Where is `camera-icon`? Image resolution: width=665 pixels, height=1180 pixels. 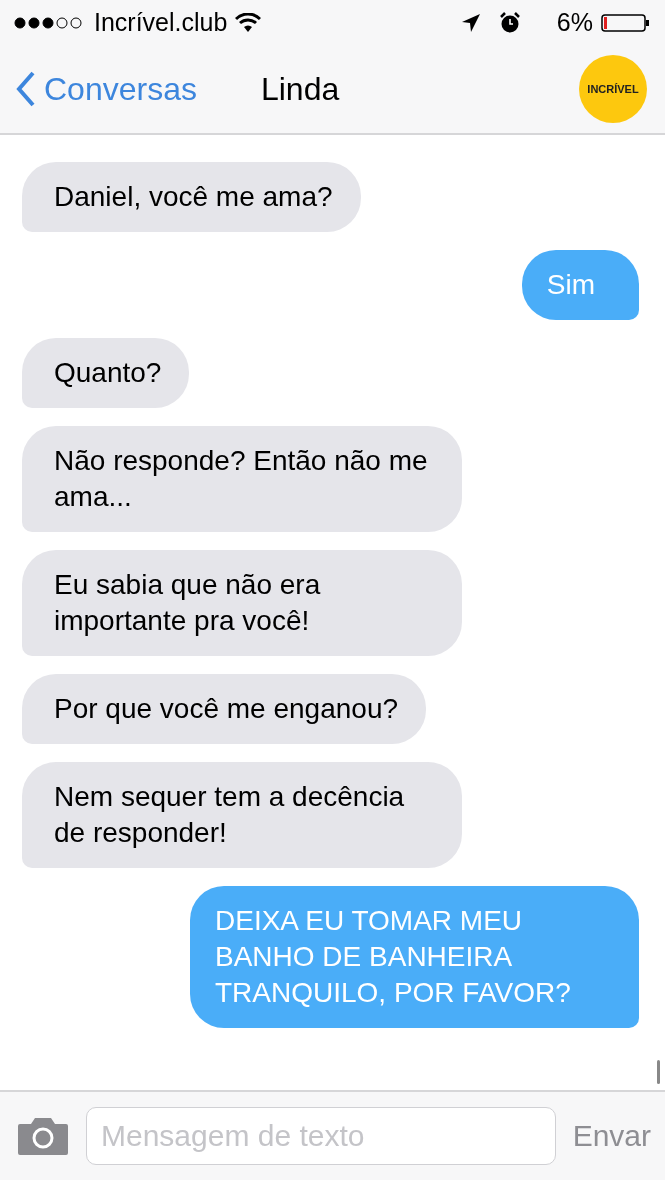
camera-icon is located at coordinates (43, 1136).